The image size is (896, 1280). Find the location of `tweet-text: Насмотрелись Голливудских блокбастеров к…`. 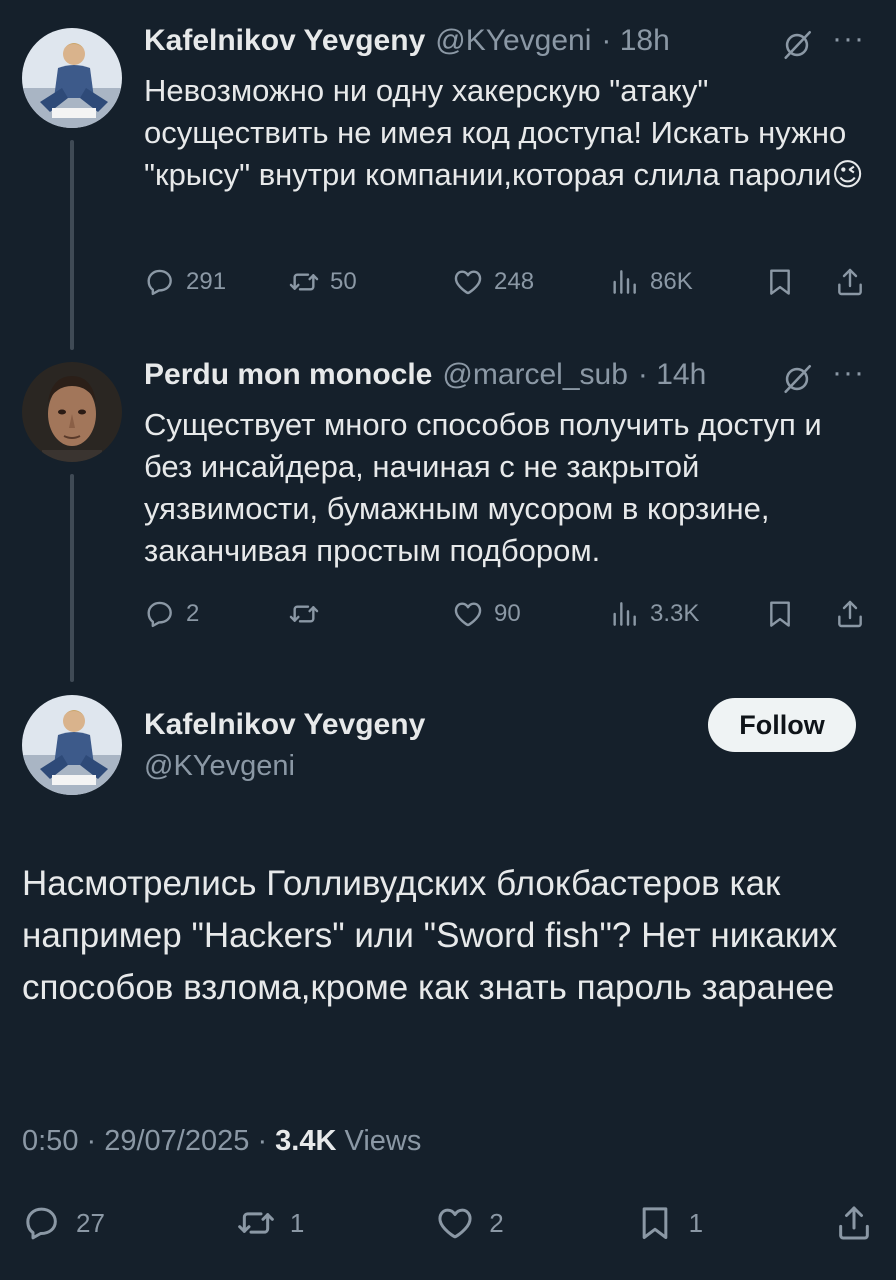

tweet-text: Насмотрелись Голливудских блокбастеров к… is located at coordinates (430, 935).